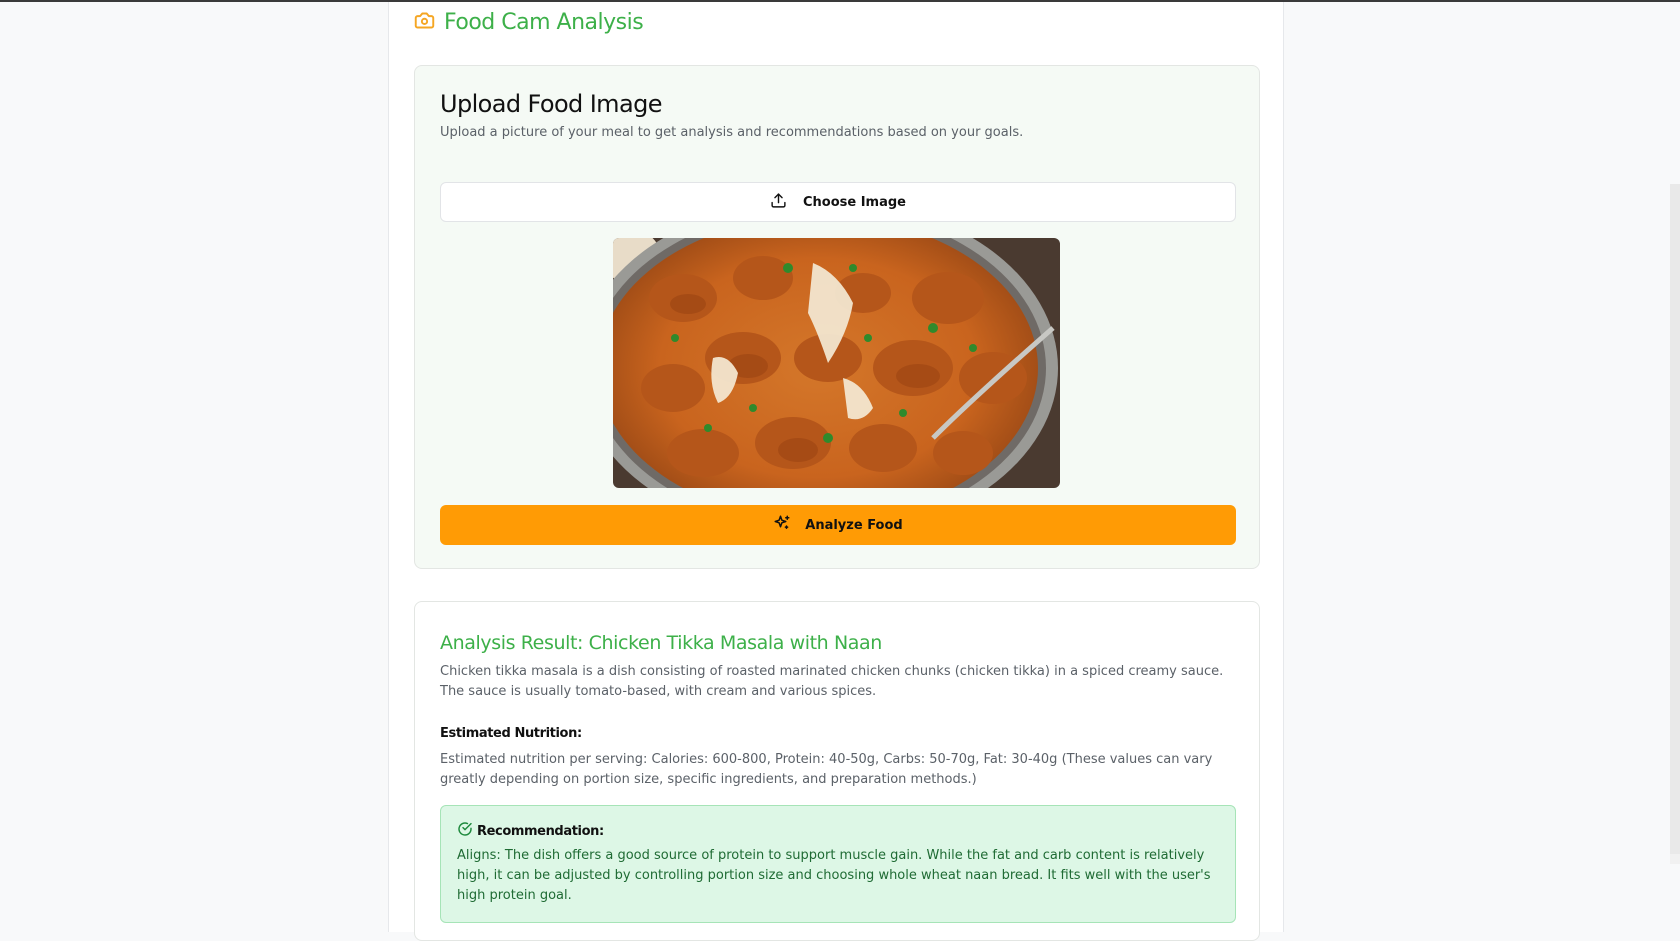 This screenshot has width=1680, height=941. Describe the element at coordinates (1675, 519) in the screenshot. I see `scrollbar-thumb` at that location.